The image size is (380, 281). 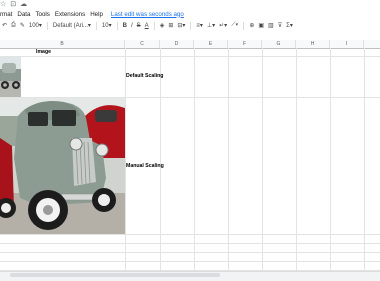 What do you see at coordinates (43, 52) in the screenshot?
I see `cell-image-header: Image` at bounding box center [43, 52].